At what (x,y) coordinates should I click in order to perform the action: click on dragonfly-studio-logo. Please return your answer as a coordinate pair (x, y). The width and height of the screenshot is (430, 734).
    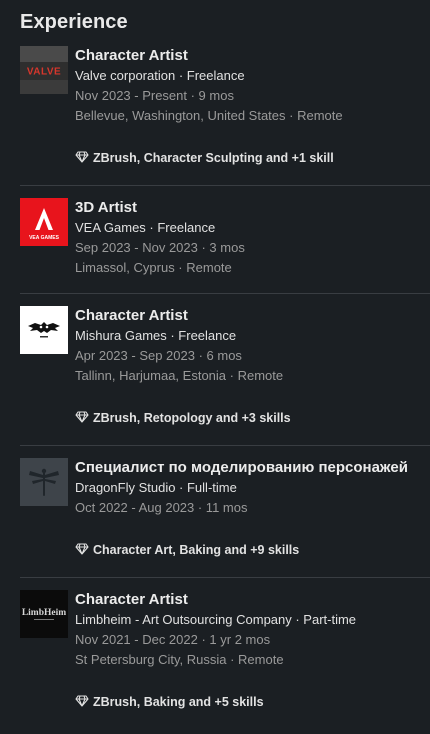
    Looking at the image, I should click on (44, 482).